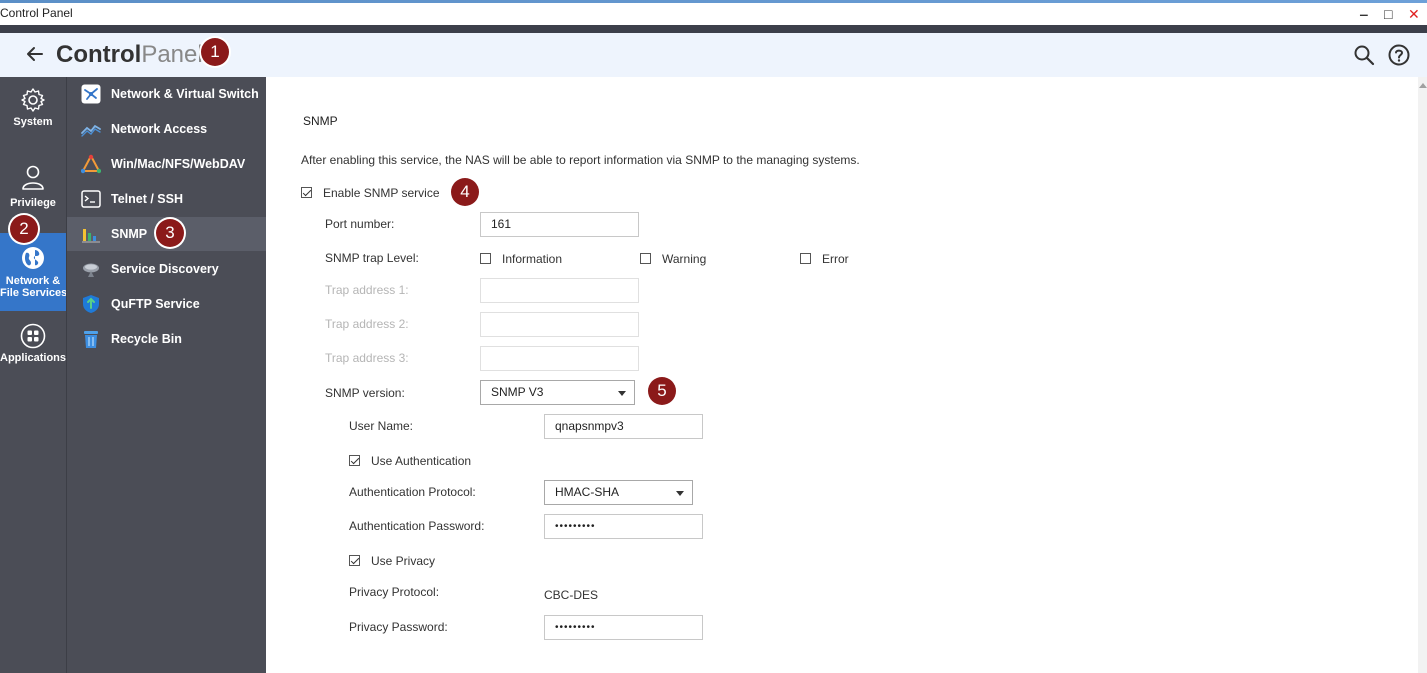 This screenshot has width=1427, height=673. Describe the element at coordinates (33, 203) in the screenshot. I see `rail-label: Privilege` at that location.